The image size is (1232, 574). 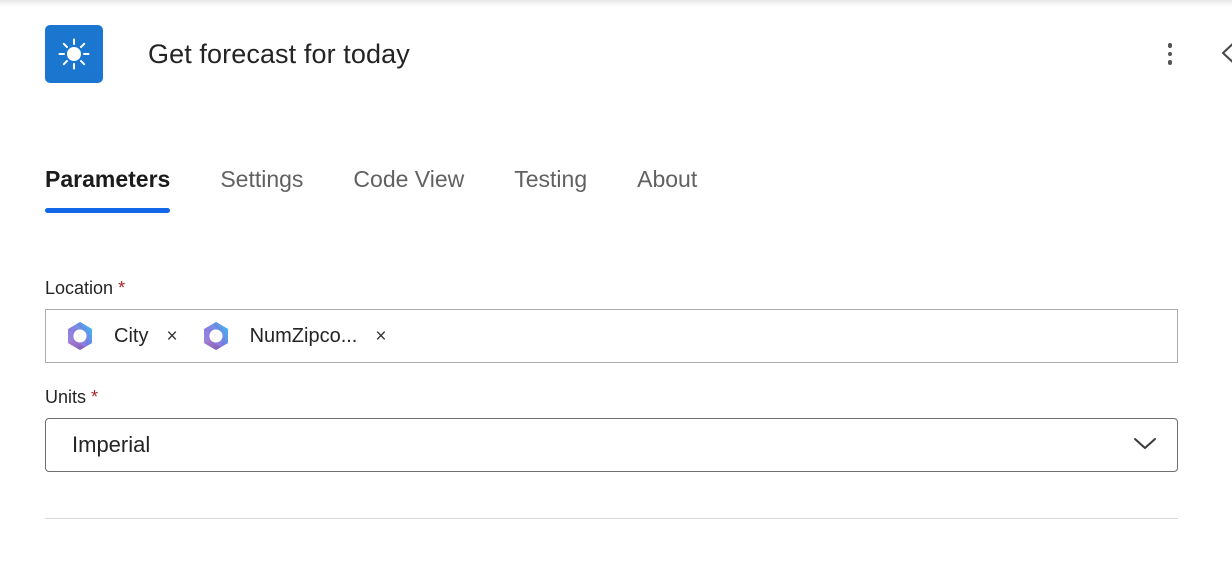 I want to click on tab-settings-label: Settings, so click(x=262, y=179).